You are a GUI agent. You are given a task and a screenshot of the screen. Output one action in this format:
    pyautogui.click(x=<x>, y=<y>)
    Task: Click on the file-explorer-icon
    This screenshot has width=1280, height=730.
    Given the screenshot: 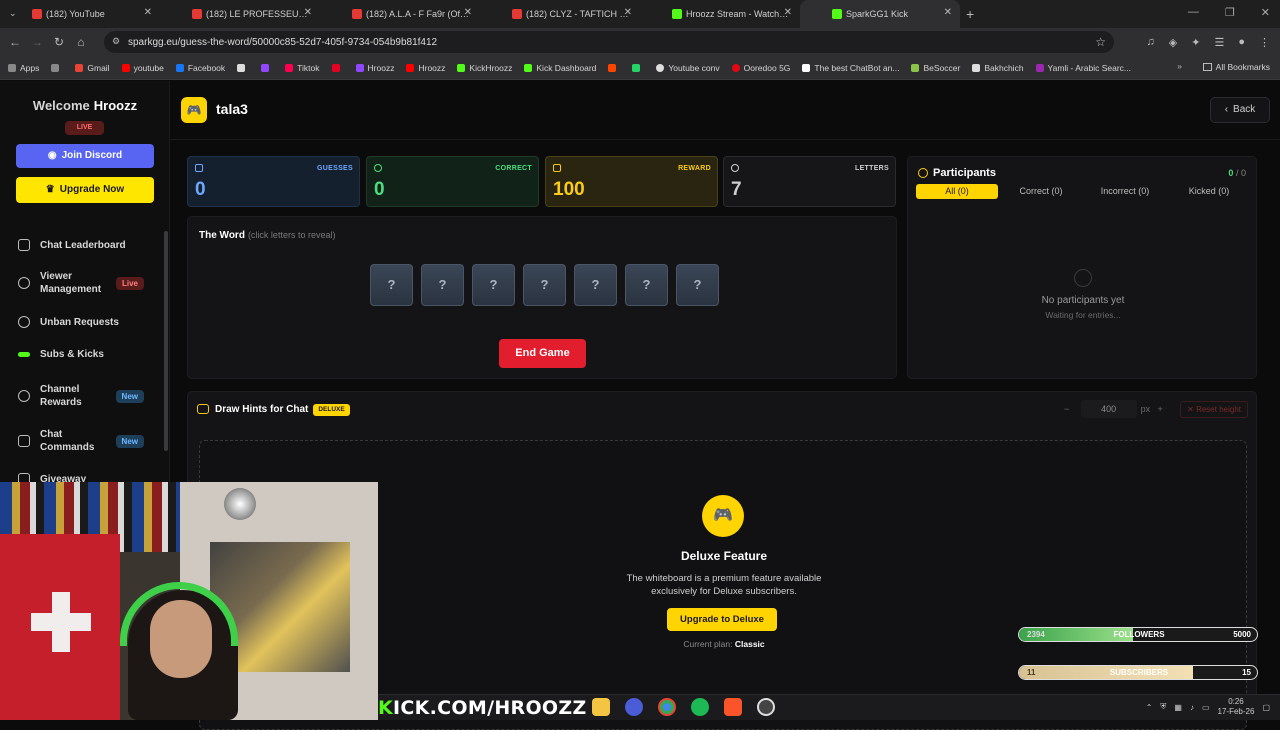 What is the action you would take?
    pyautogui.click(x=601, y=707)
    